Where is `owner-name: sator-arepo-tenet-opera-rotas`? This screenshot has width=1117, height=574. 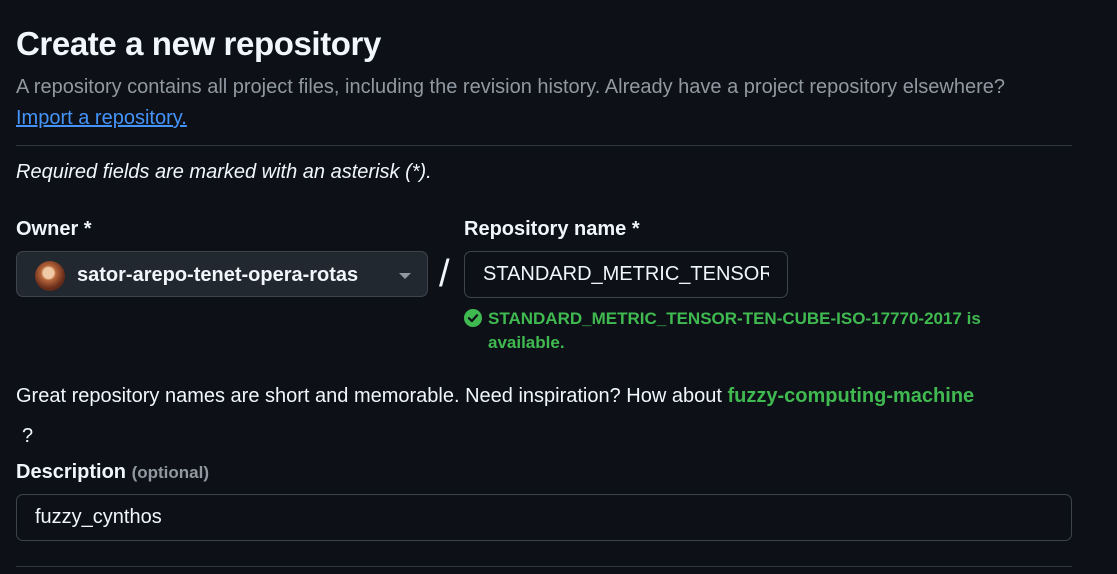 owner-name: sator-arepo-tenet-opera-rotas is located at coordinates (218, 275).